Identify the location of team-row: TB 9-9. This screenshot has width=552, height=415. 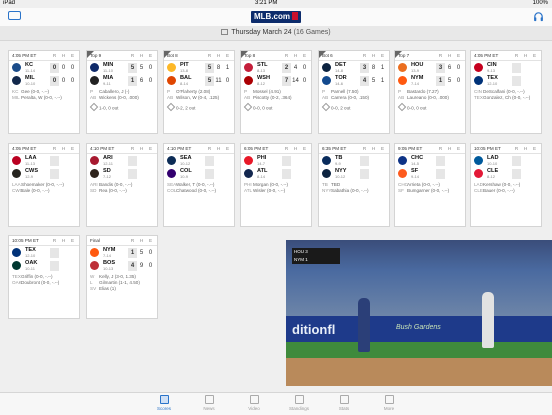
(354, 160).